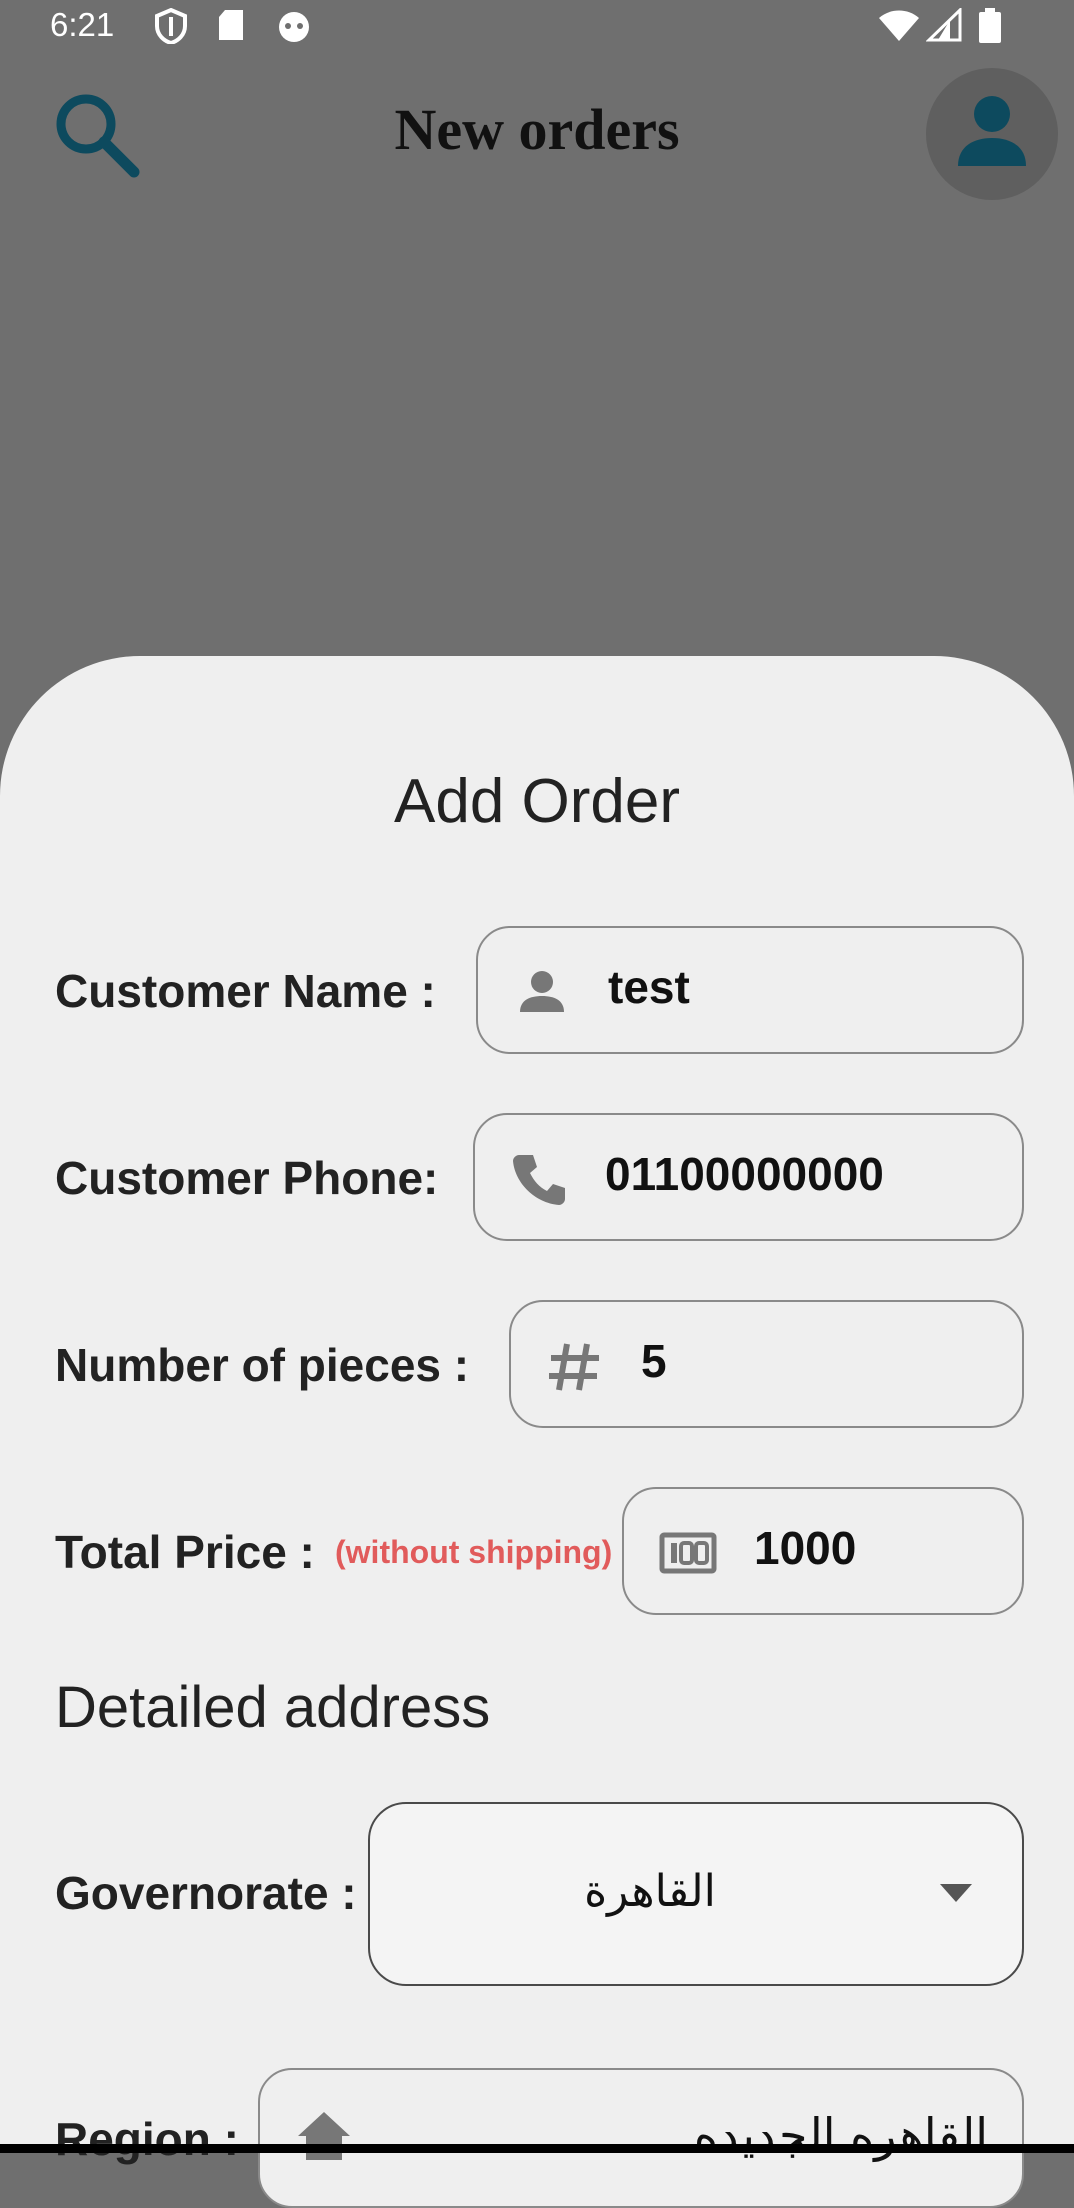 The image size is (1074, 2208). What do you see at coordinates (539, 1180) in the screenshot?
I see `phone-icon` at bounding box center [539, 1180].